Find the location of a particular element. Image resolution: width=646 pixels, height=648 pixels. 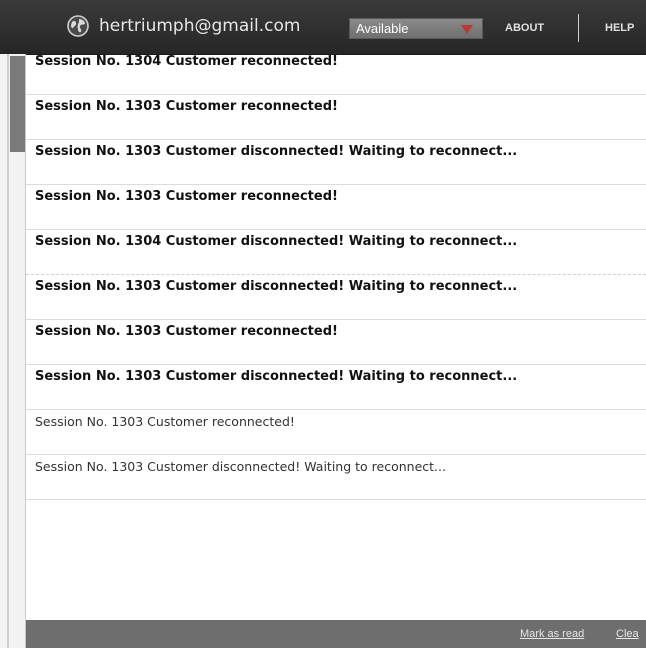

scrollbar-thumb is located at coordinates (17, 104).